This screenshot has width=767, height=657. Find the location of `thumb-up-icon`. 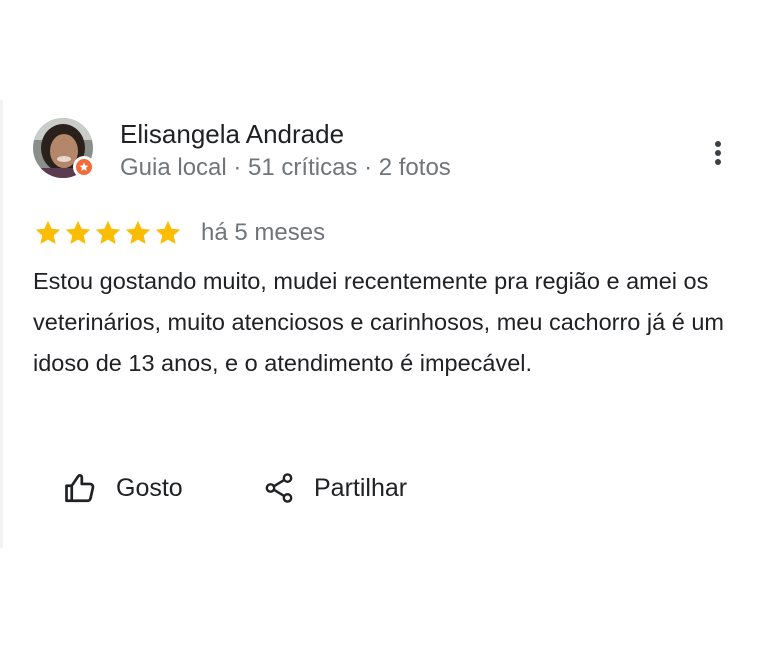

thumb-up-icon is located at coordinates (80, 488).